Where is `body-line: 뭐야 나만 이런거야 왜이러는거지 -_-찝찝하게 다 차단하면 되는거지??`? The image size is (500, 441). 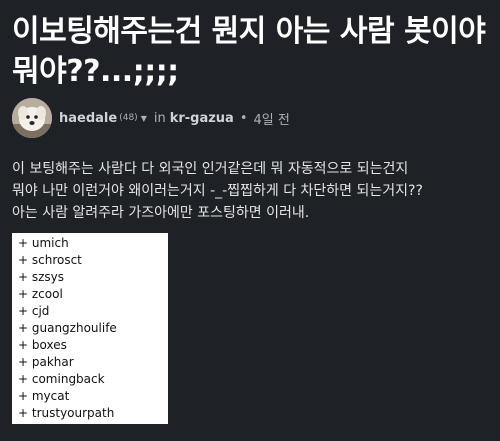
body-line: 뭐야 나만 이런거야 왜이러는거지 -_-찝찝하게 다 차단하면 되는거지?? is located at coordinates (217, 191).